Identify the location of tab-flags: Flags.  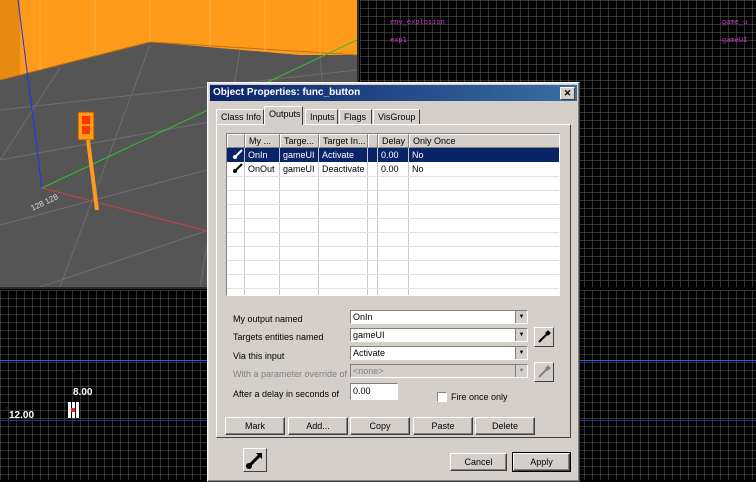
(355, 116).